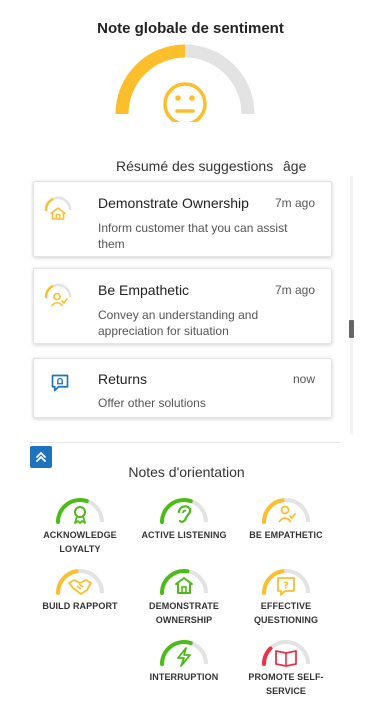  I want to click on badge-demonstrate-ownership: DEMONSTRATE OWNERSHIP, so click(184, 595).